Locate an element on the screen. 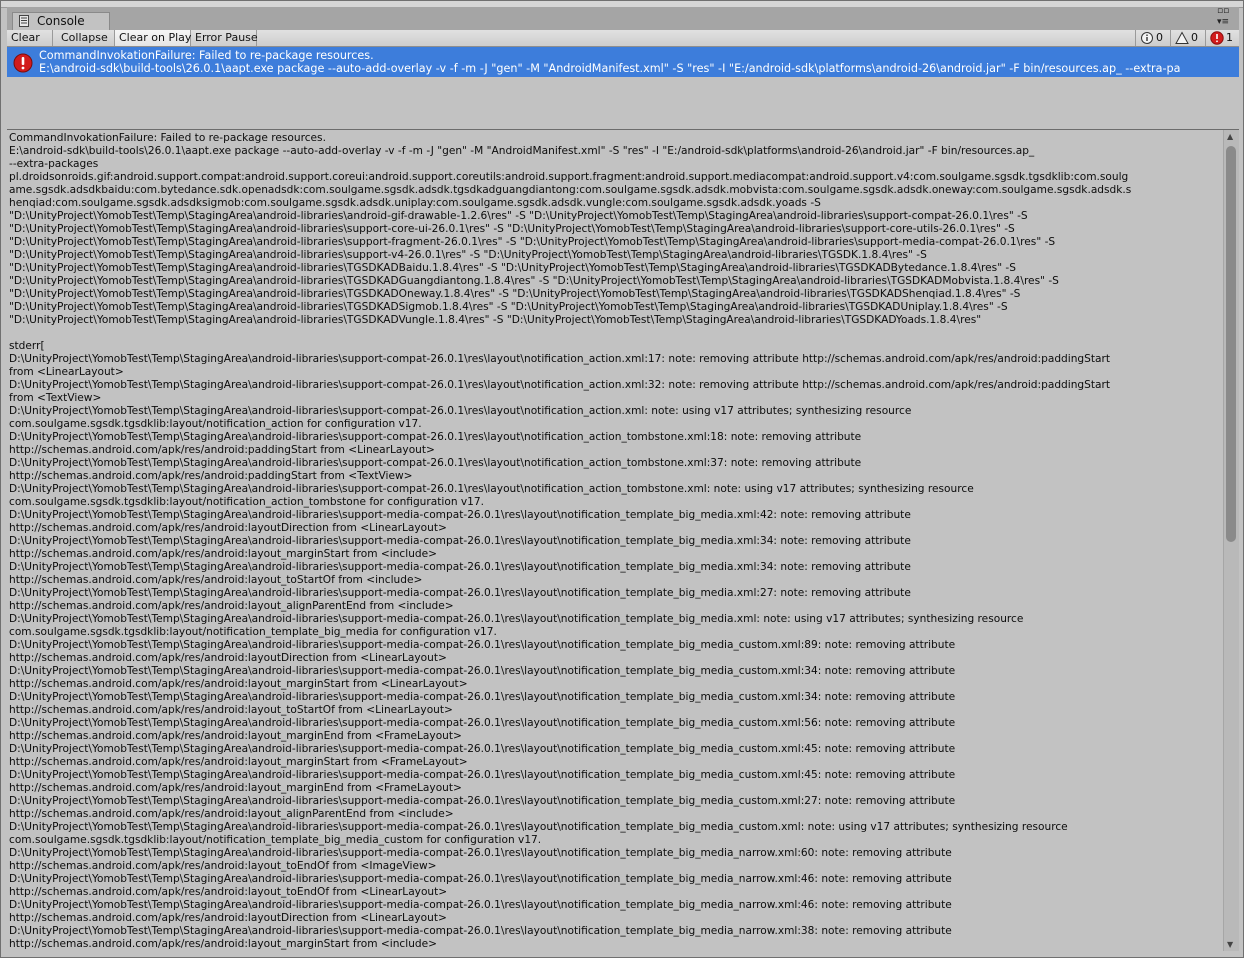  detail-scrollbar: ▲ ▼ is located at coordinates (1231, 540).